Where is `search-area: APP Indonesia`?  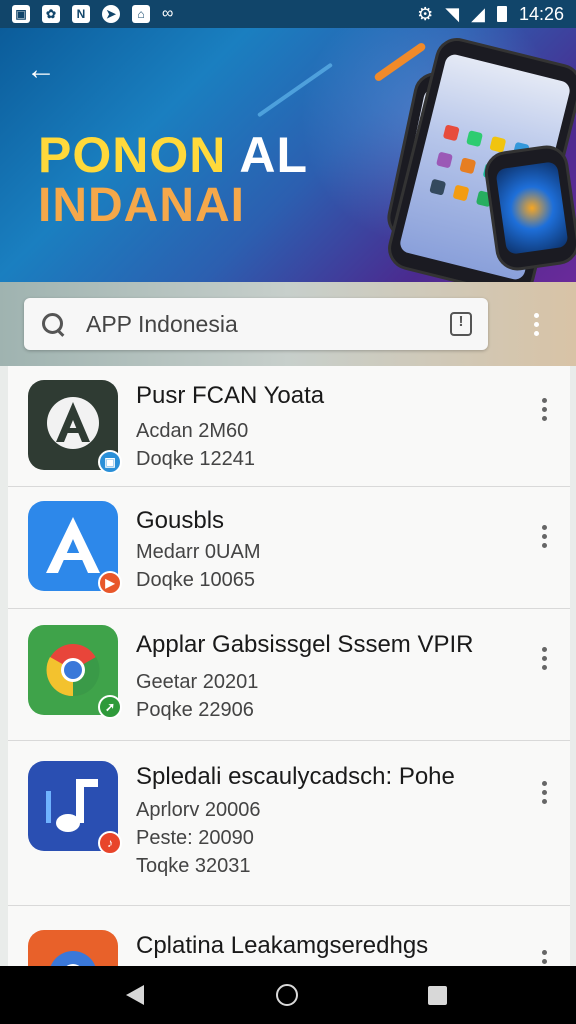
search-area: APP Indonesia is located at coordinates (288, 324).